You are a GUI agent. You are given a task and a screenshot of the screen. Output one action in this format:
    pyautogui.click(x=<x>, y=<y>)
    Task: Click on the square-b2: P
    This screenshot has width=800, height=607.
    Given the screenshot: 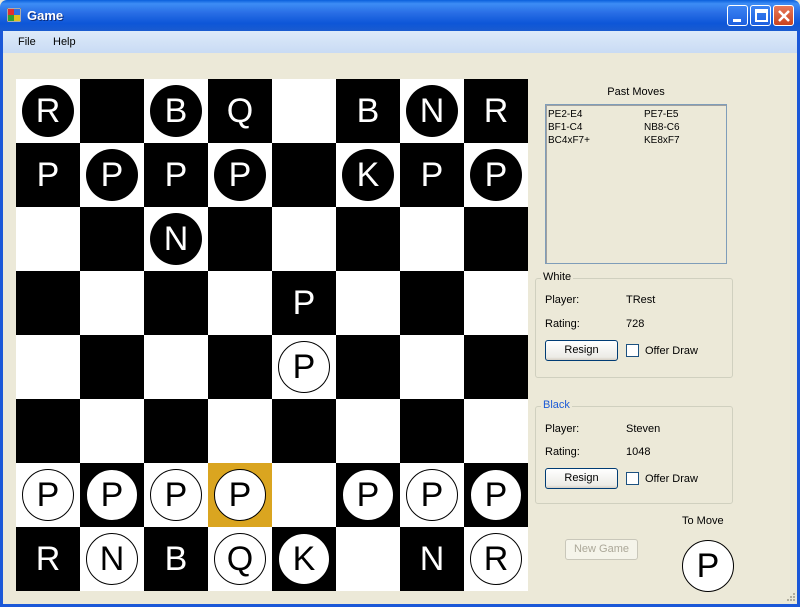 What is the action you would take?
    pyautogui.click(x=112, y=495)
    